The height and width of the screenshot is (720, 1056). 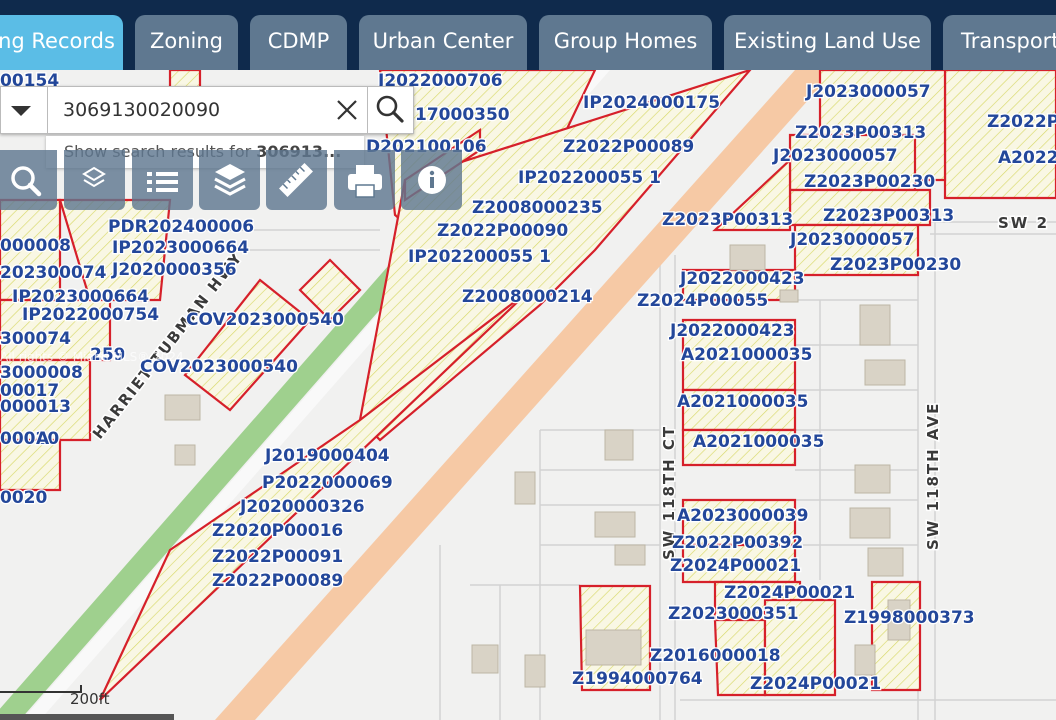 I want to click on parcel-label: A2022, so click(x=1027, y=158).